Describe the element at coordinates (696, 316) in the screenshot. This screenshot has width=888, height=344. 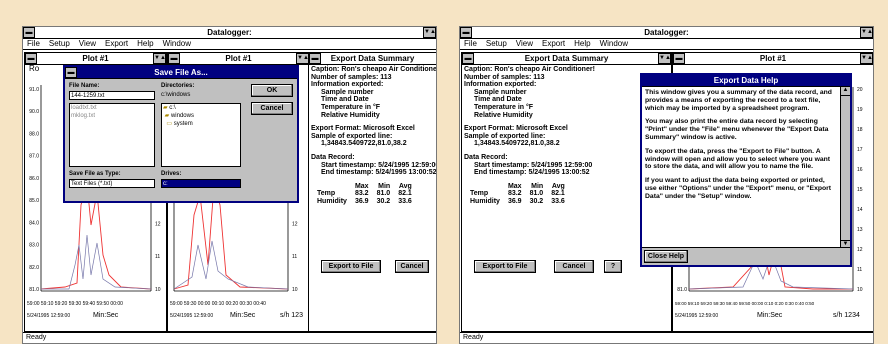
I see `plot-start-label: 5/24/1995 12:59:00` at that location.